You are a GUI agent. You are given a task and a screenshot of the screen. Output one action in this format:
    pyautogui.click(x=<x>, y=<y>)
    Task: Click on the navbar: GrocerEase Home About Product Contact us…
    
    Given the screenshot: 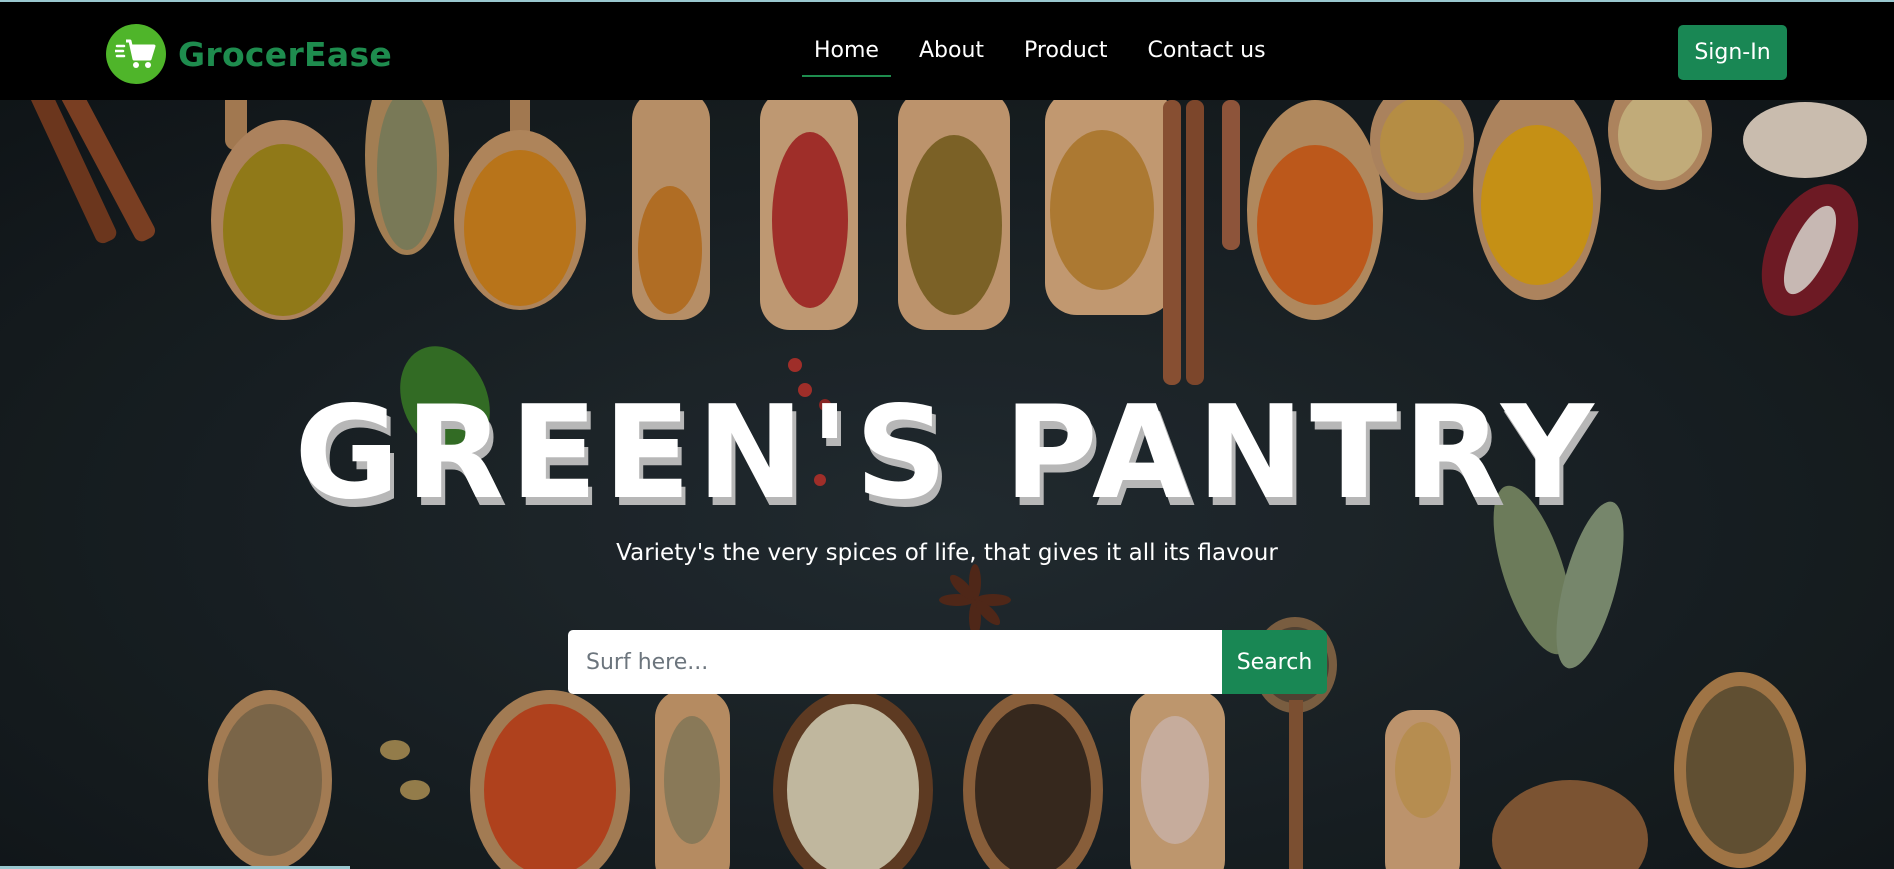 What is the action you would take?
    pyautogui.click(x=947, y=51)
    